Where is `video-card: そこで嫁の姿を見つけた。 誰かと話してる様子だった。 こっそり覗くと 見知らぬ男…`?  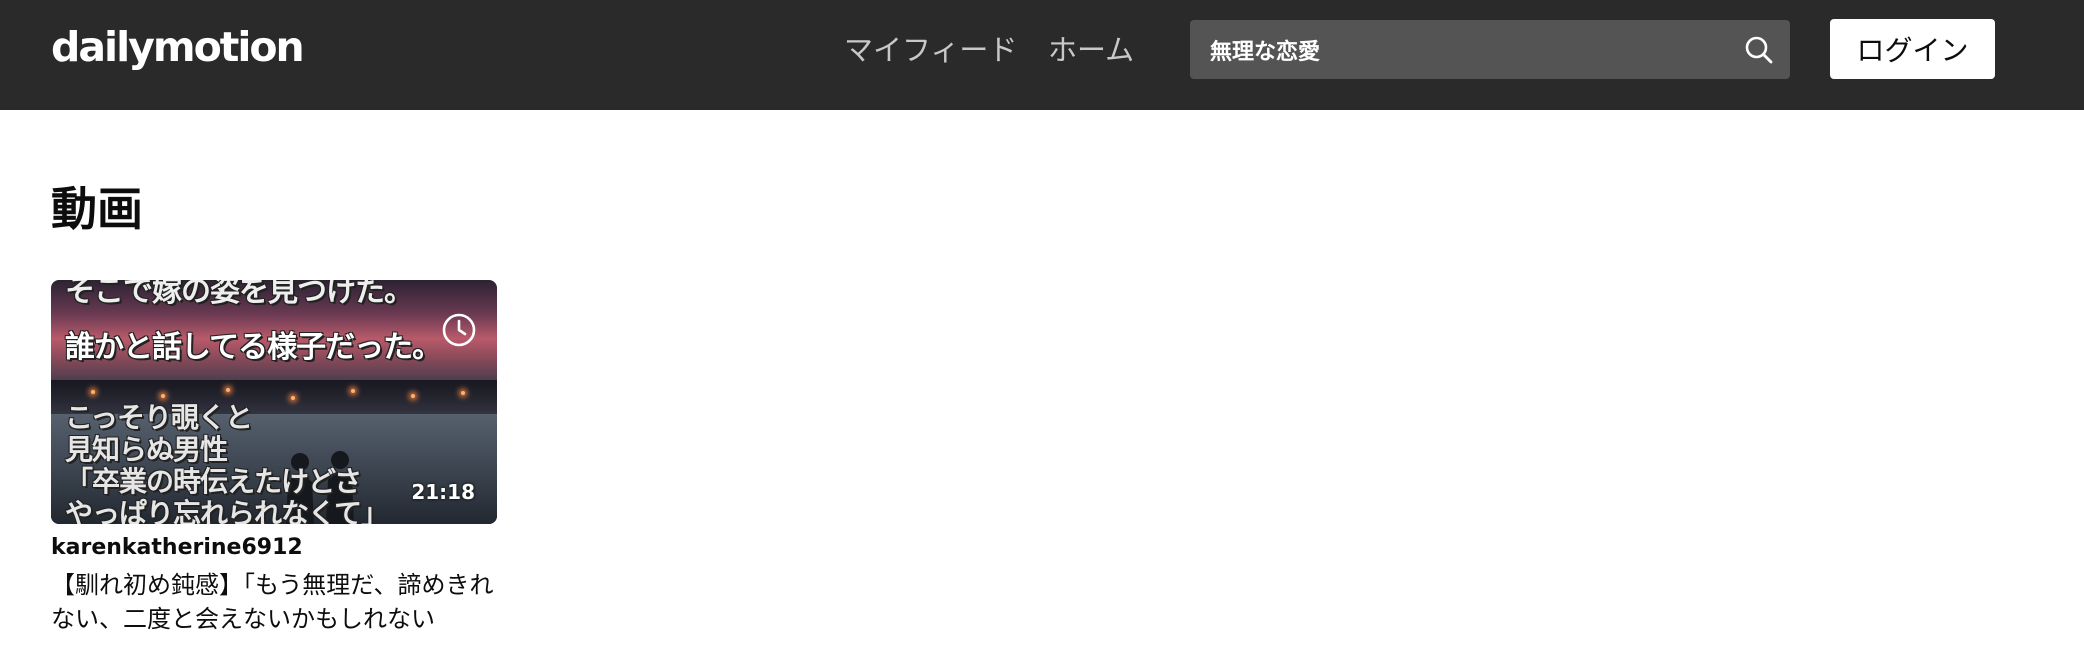 video-card: そこで嫁の姿を見つけた。 誰かと話してる様子だった。 こっそり覗くと 見知らぬ男… is located at coordinates (274, 456).